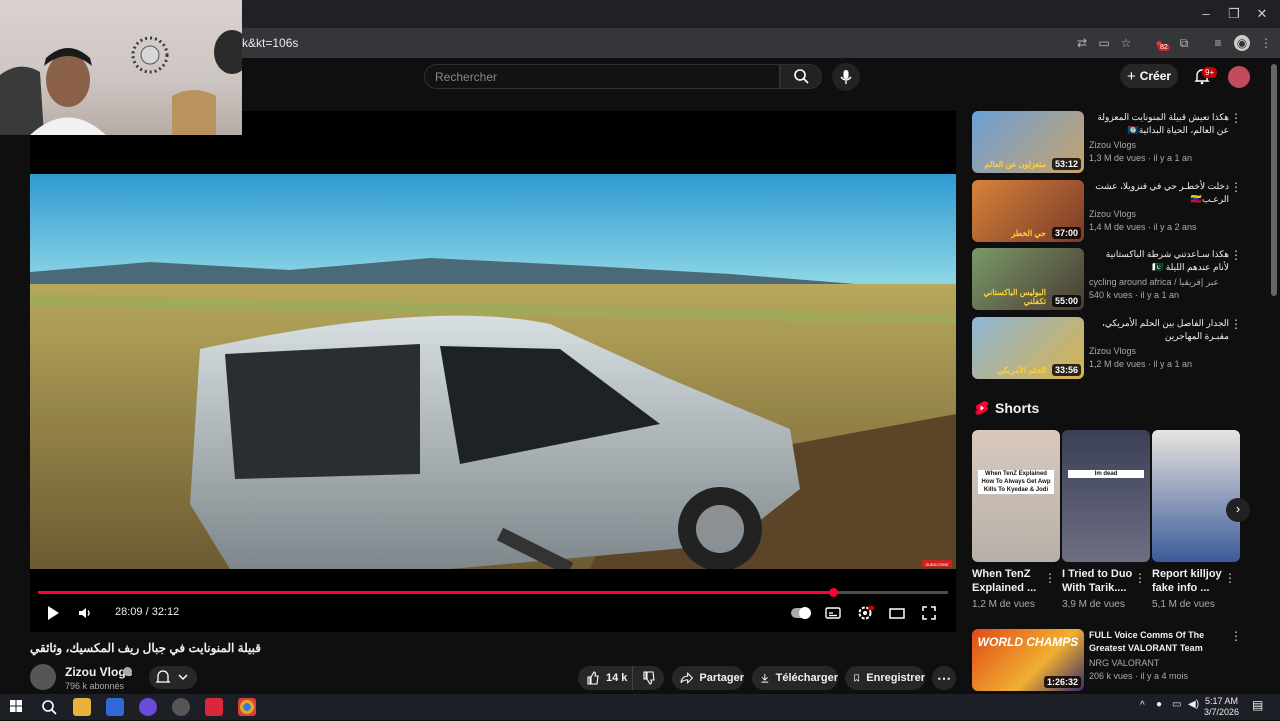  Describe the element at coordinates (1238, 510) in the screenshot. I see `shorts-next-button: ›` at that location.